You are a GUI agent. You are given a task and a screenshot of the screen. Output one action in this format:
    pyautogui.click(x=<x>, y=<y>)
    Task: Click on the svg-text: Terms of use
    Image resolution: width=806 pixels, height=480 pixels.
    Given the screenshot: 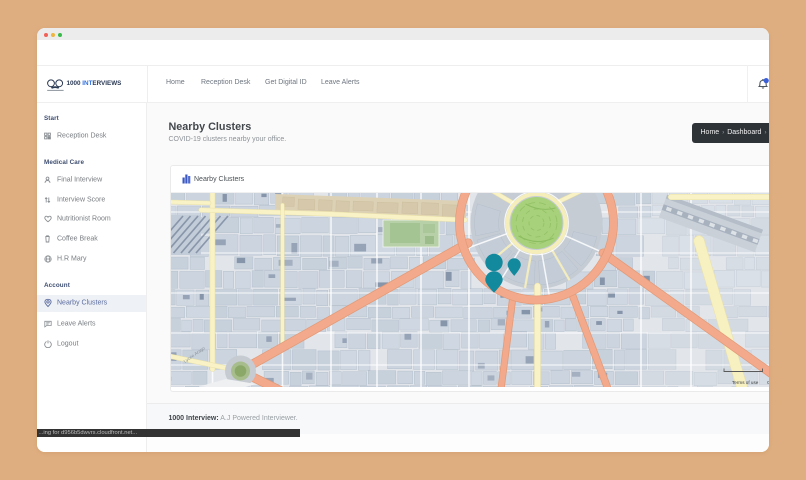 What is the action you would take?
    pyautogui.click(x=745, y=382)
    